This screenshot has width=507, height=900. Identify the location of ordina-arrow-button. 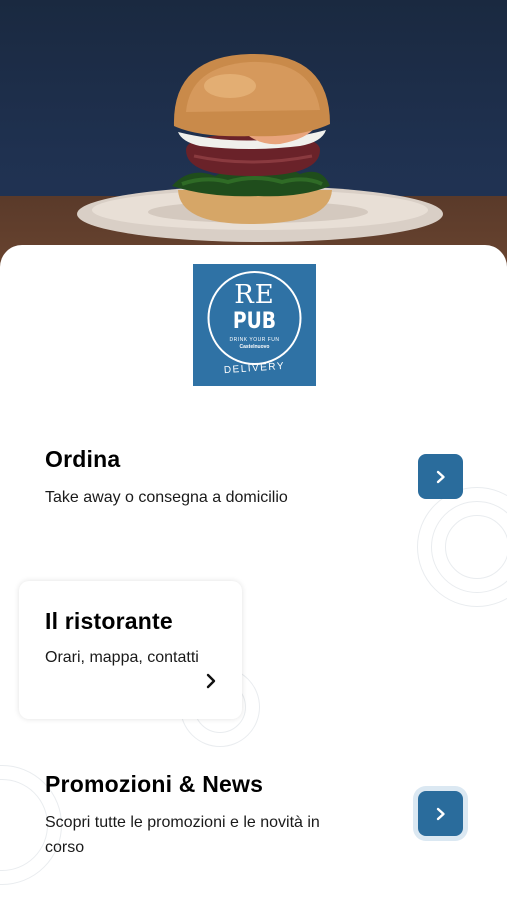
(440, 476).